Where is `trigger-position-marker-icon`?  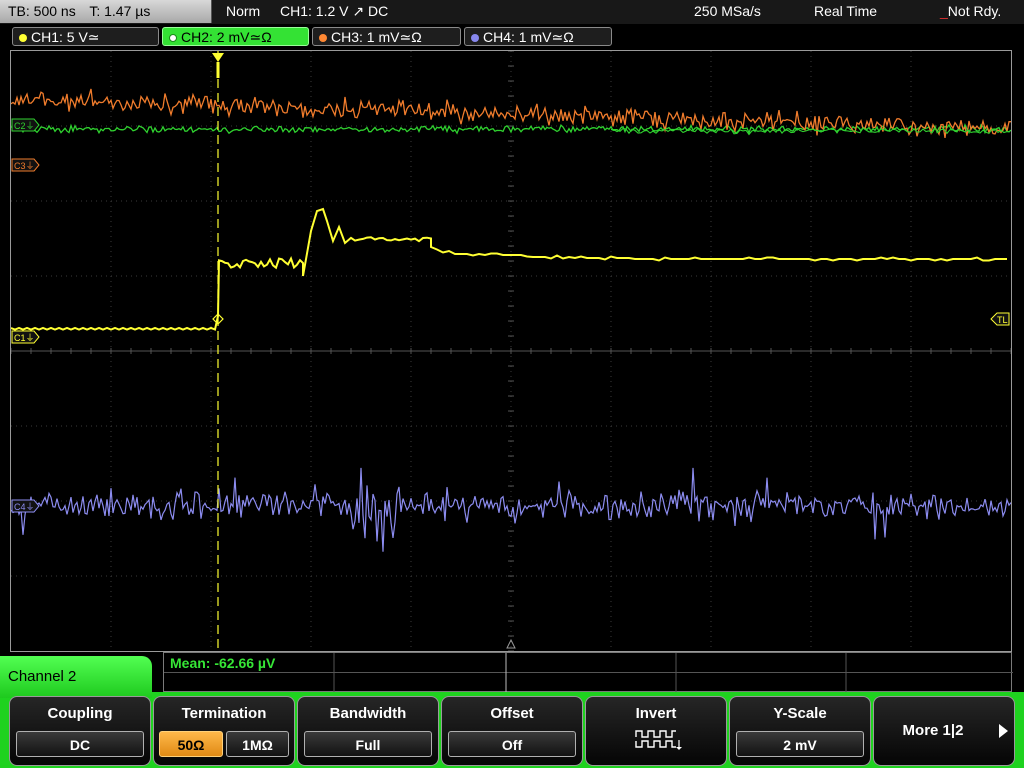
trigger-position-marker-icon is located at coordinates (218, 57).